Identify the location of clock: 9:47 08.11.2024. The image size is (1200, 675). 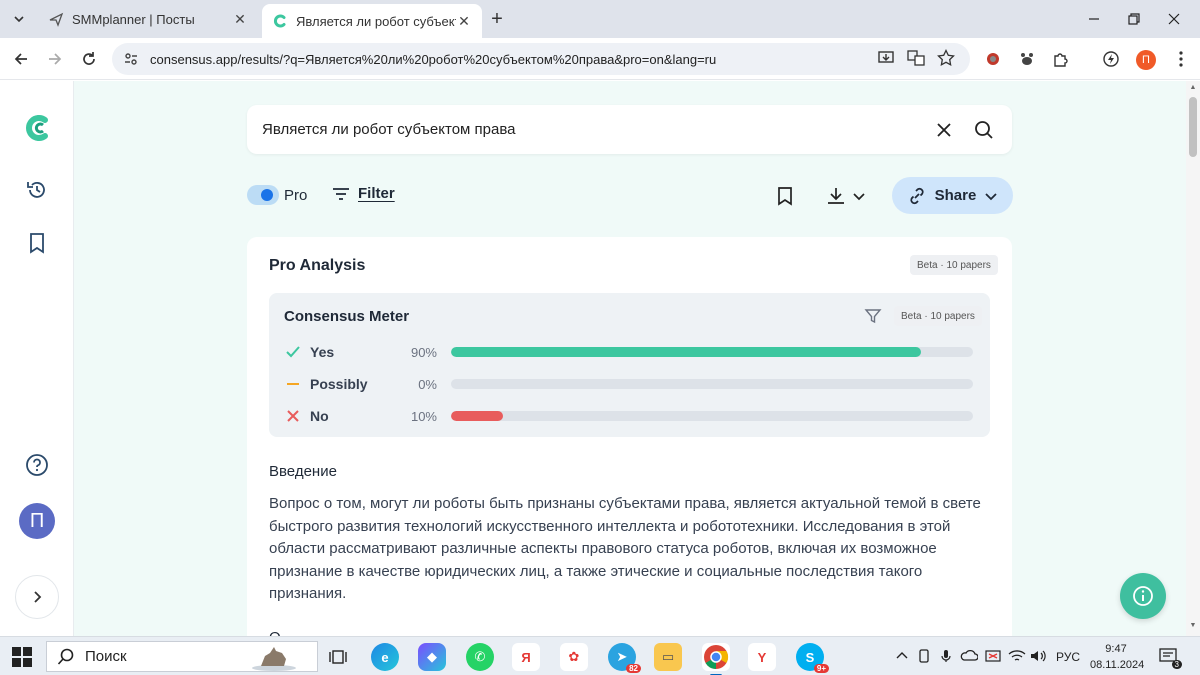
(1117, 657).